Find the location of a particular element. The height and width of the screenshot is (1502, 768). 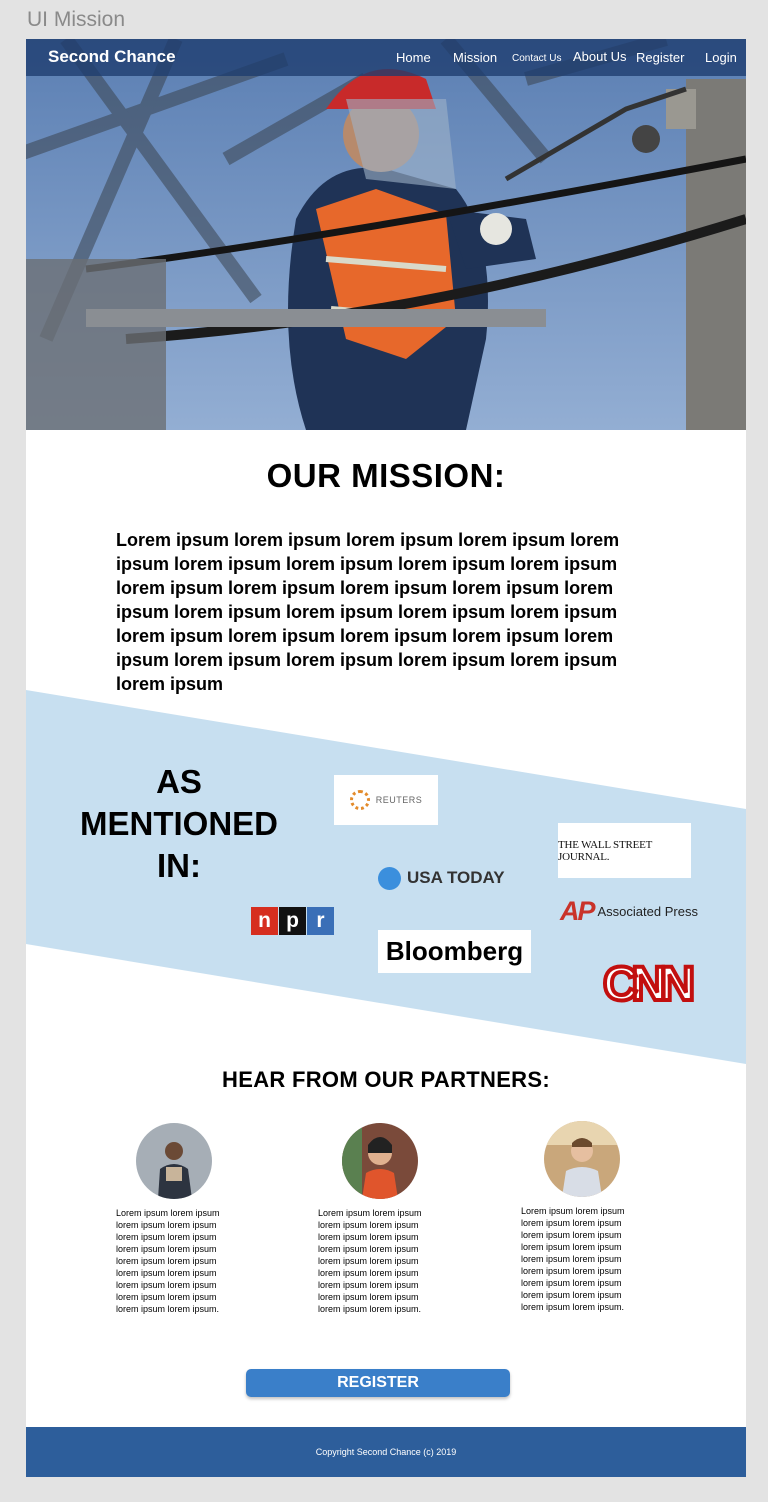

wsj-logo-text: THE WALL STREET JOURNAL. is located at coordinates (605, 850).